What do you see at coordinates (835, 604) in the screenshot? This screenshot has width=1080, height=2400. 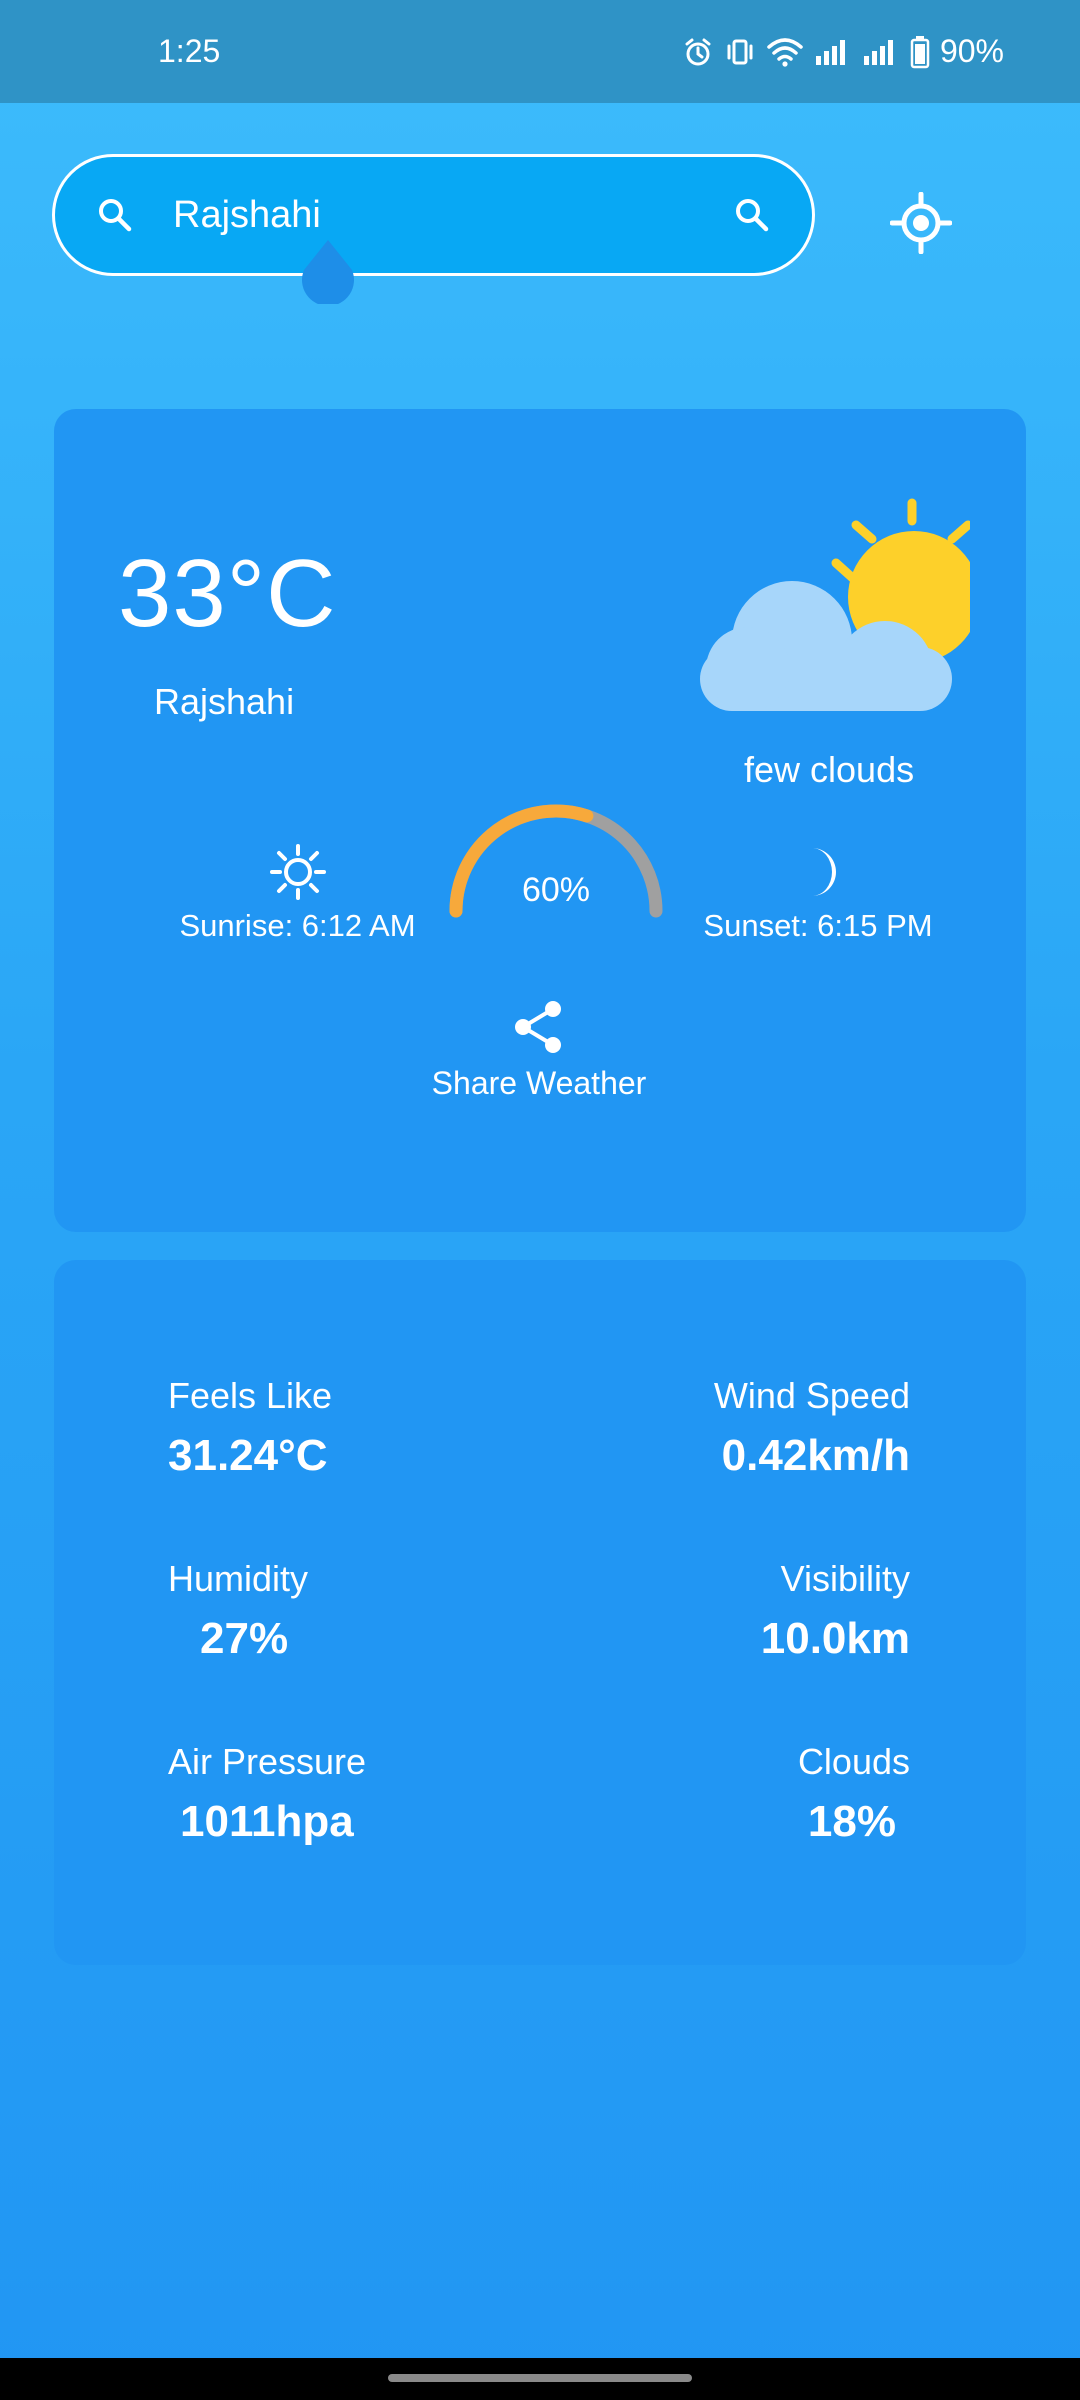 I see `sun-behind-cloud-icon` at bounding box center [835, 604].